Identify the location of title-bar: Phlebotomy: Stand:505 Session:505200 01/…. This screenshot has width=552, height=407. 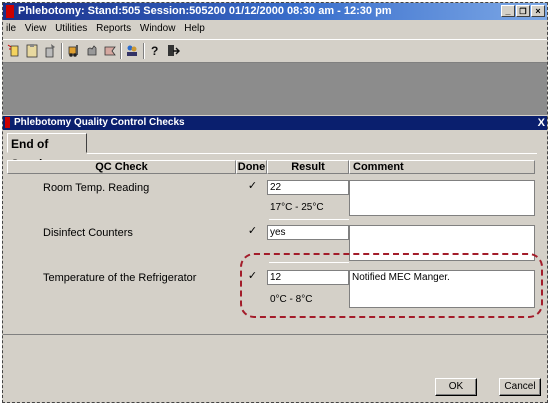
(275, 11).